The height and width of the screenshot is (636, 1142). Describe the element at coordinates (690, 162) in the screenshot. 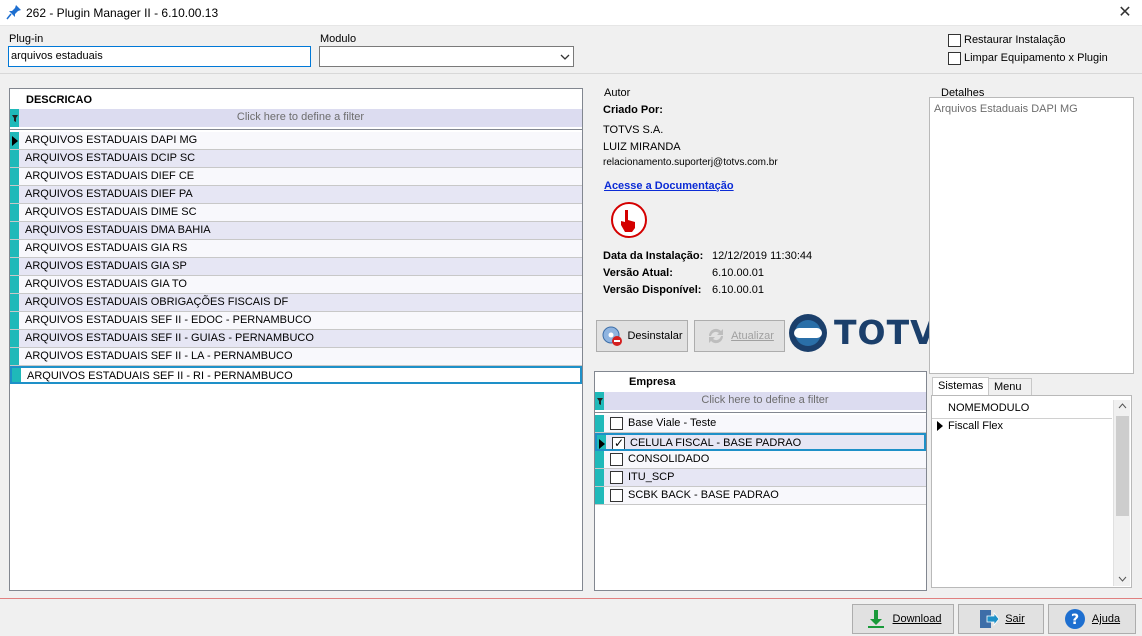

I see `author-email: relacionamento.suporterj@totvs.com.br` at that location.